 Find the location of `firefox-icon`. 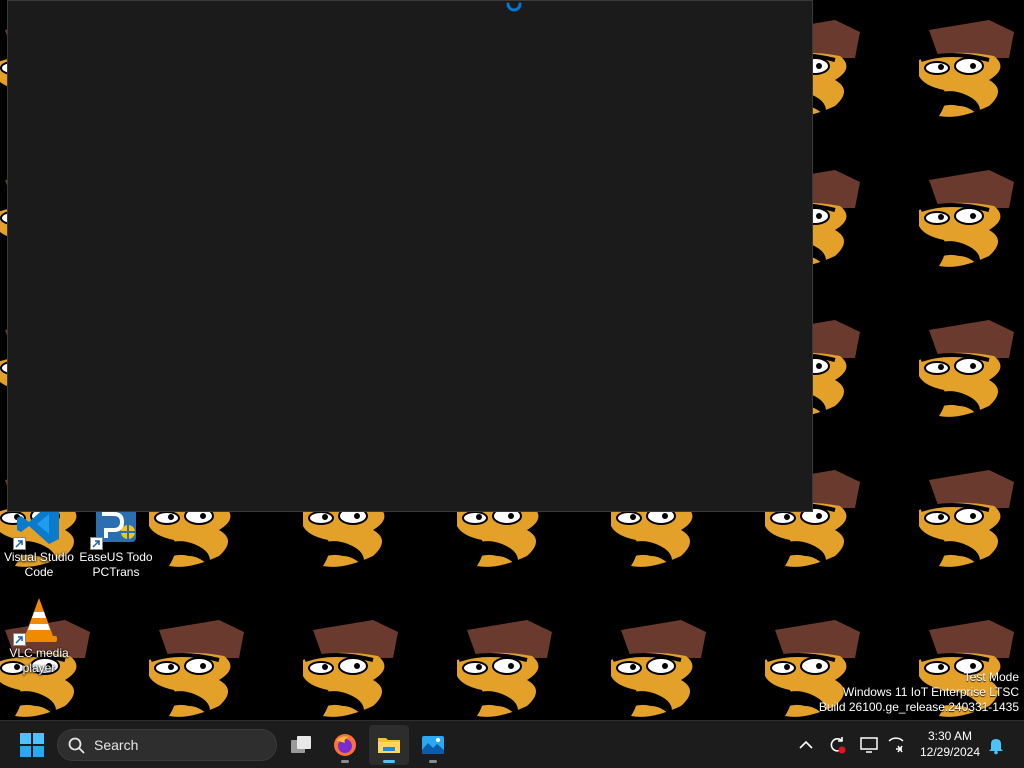

firefox-icon is located at coordinates (345, 745).